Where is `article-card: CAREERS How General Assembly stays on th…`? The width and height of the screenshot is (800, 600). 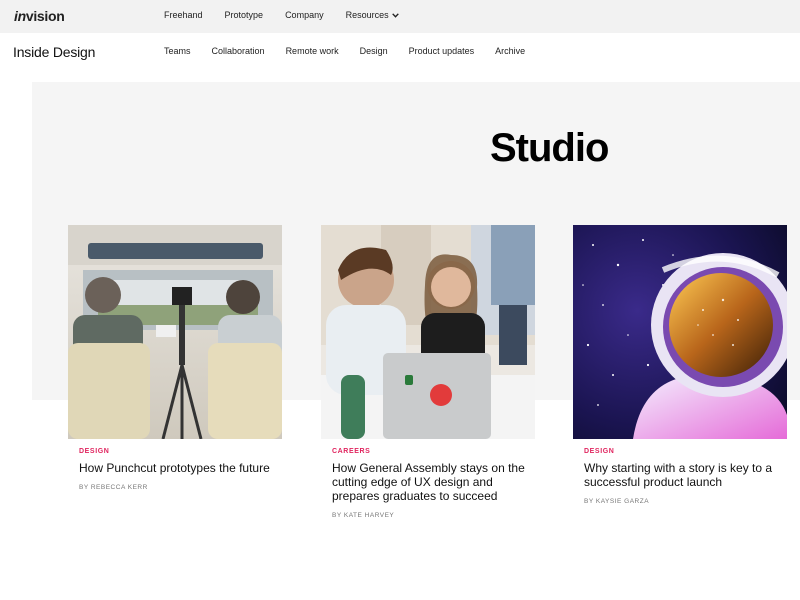 article-card: CAREERS How General Assembly stays on th… is located at coordinates (428, 372).